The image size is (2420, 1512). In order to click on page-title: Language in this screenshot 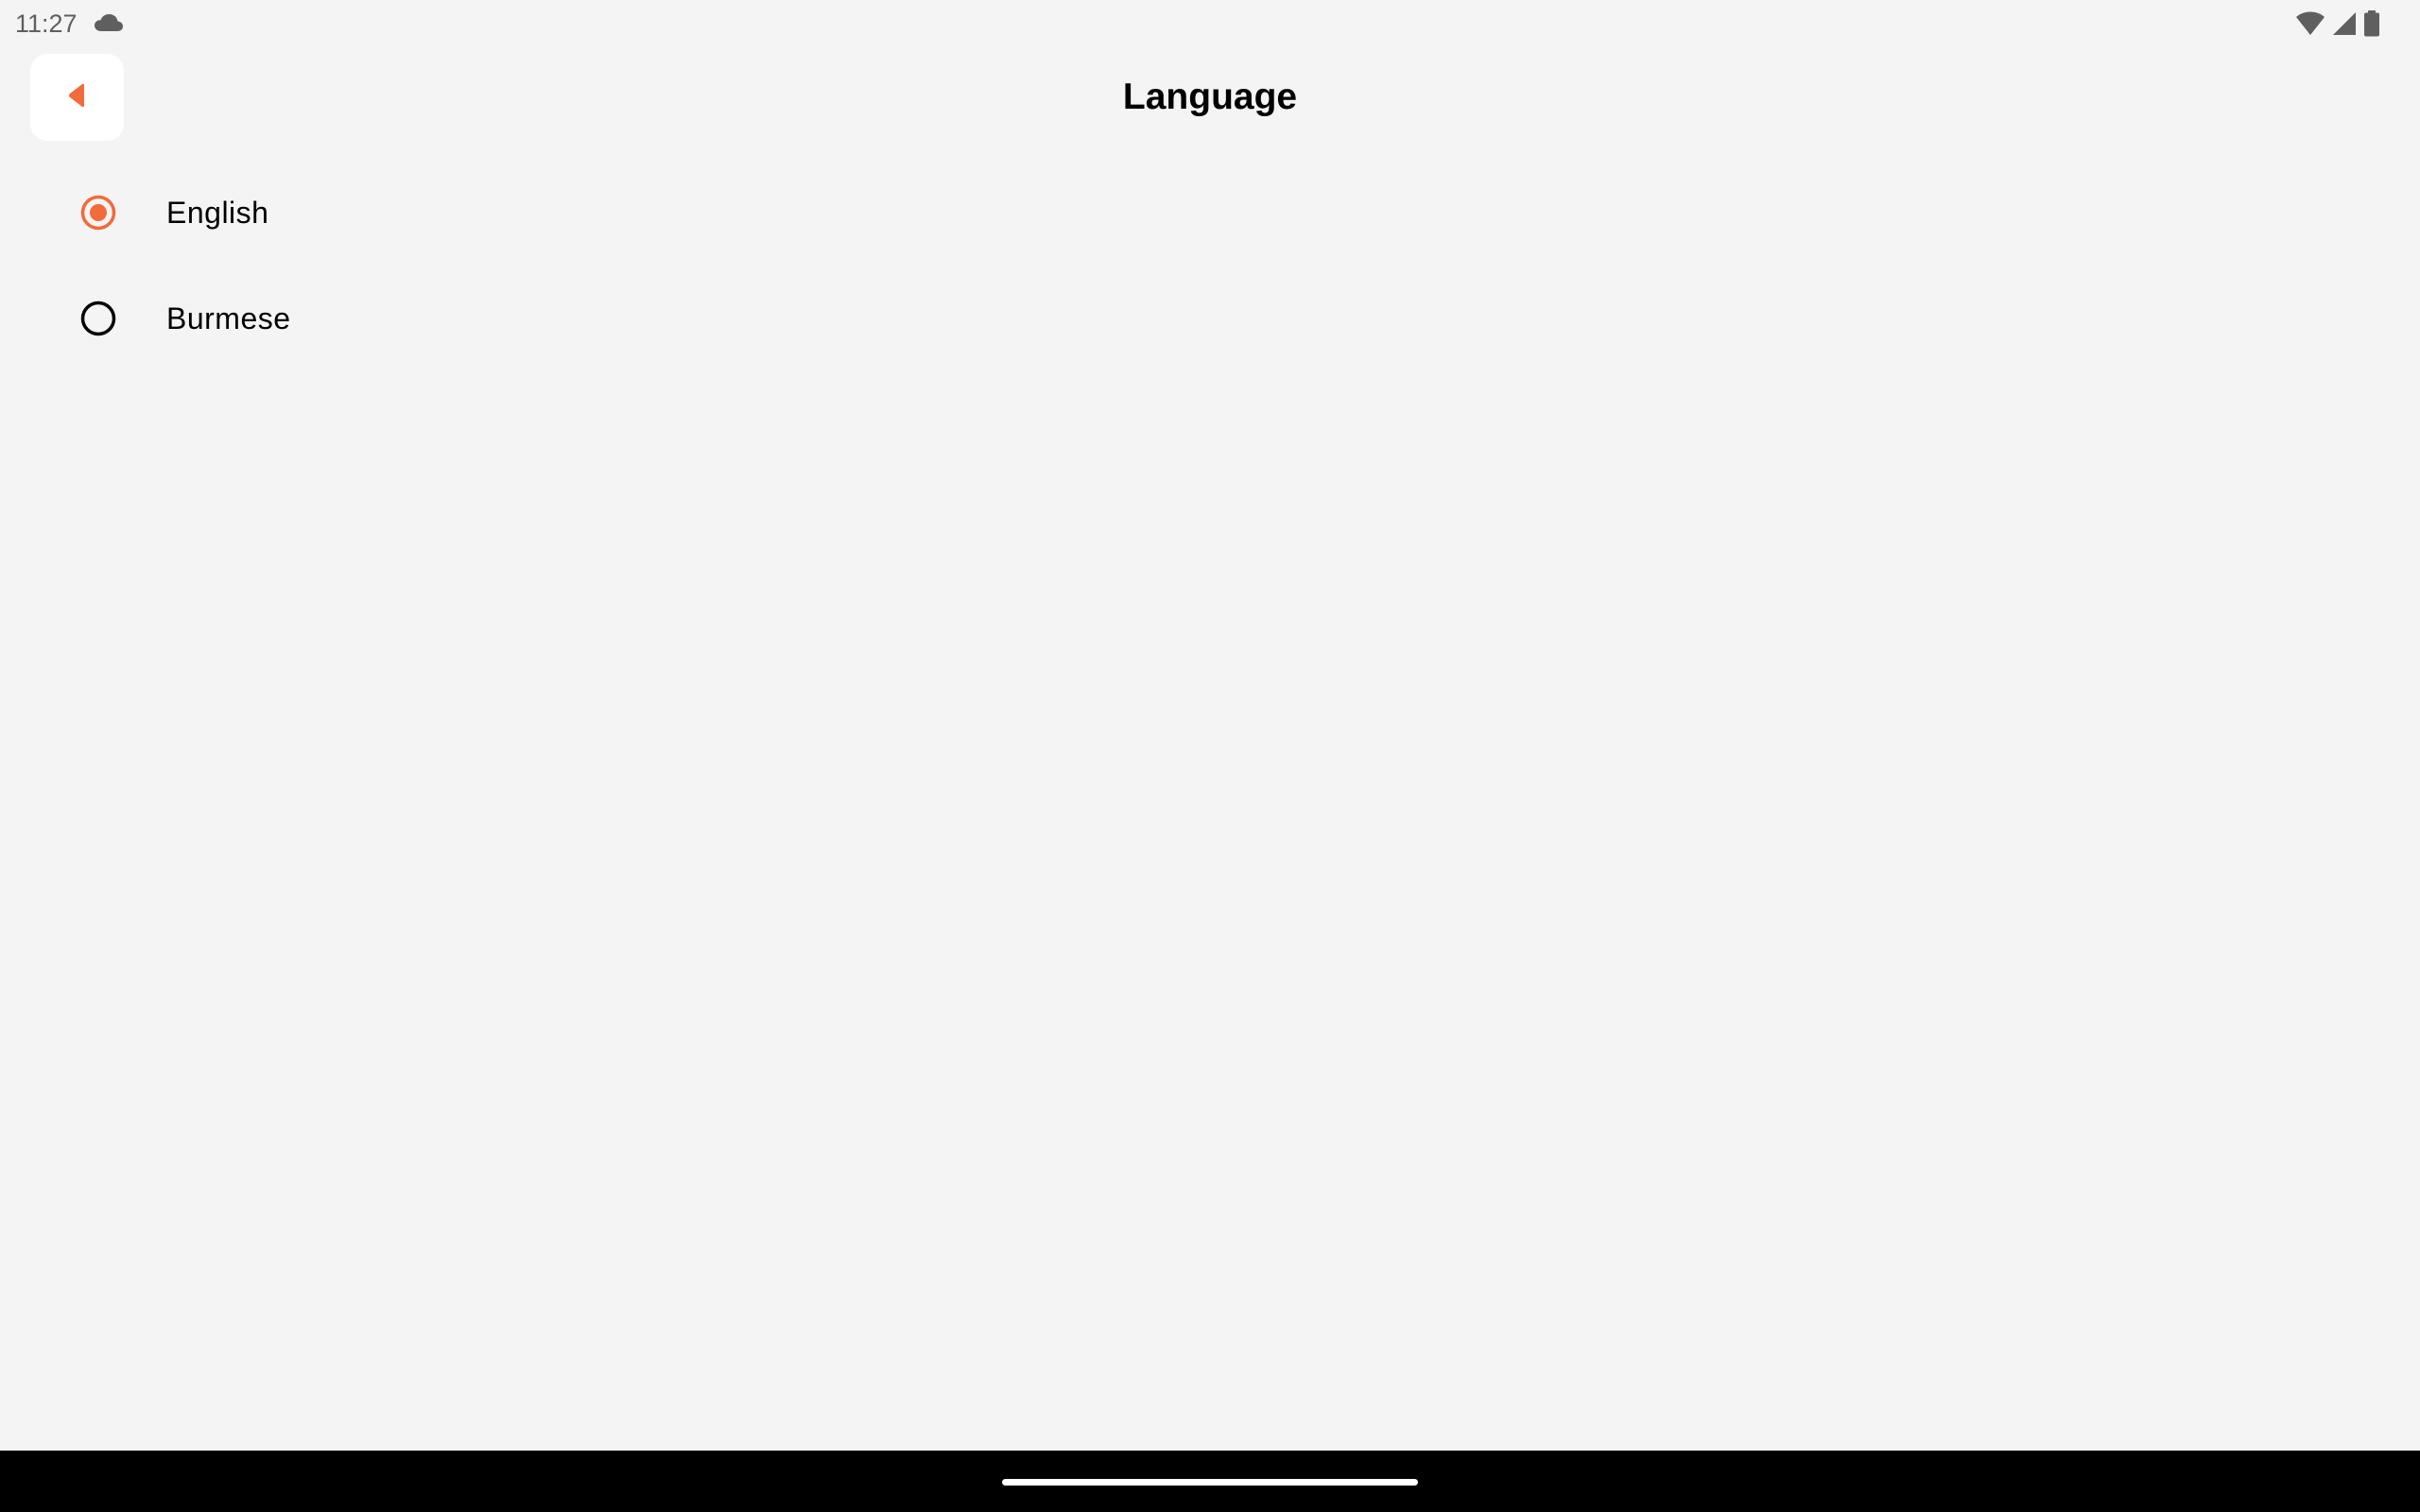, I will do `click(1210, 97)`.